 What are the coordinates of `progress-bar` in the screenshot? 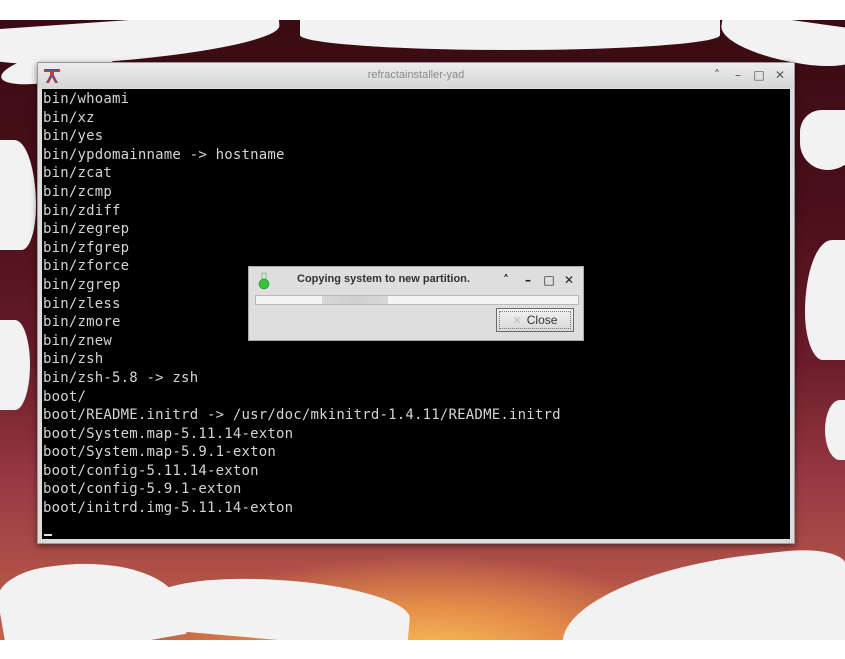 It's located at (417, 300).